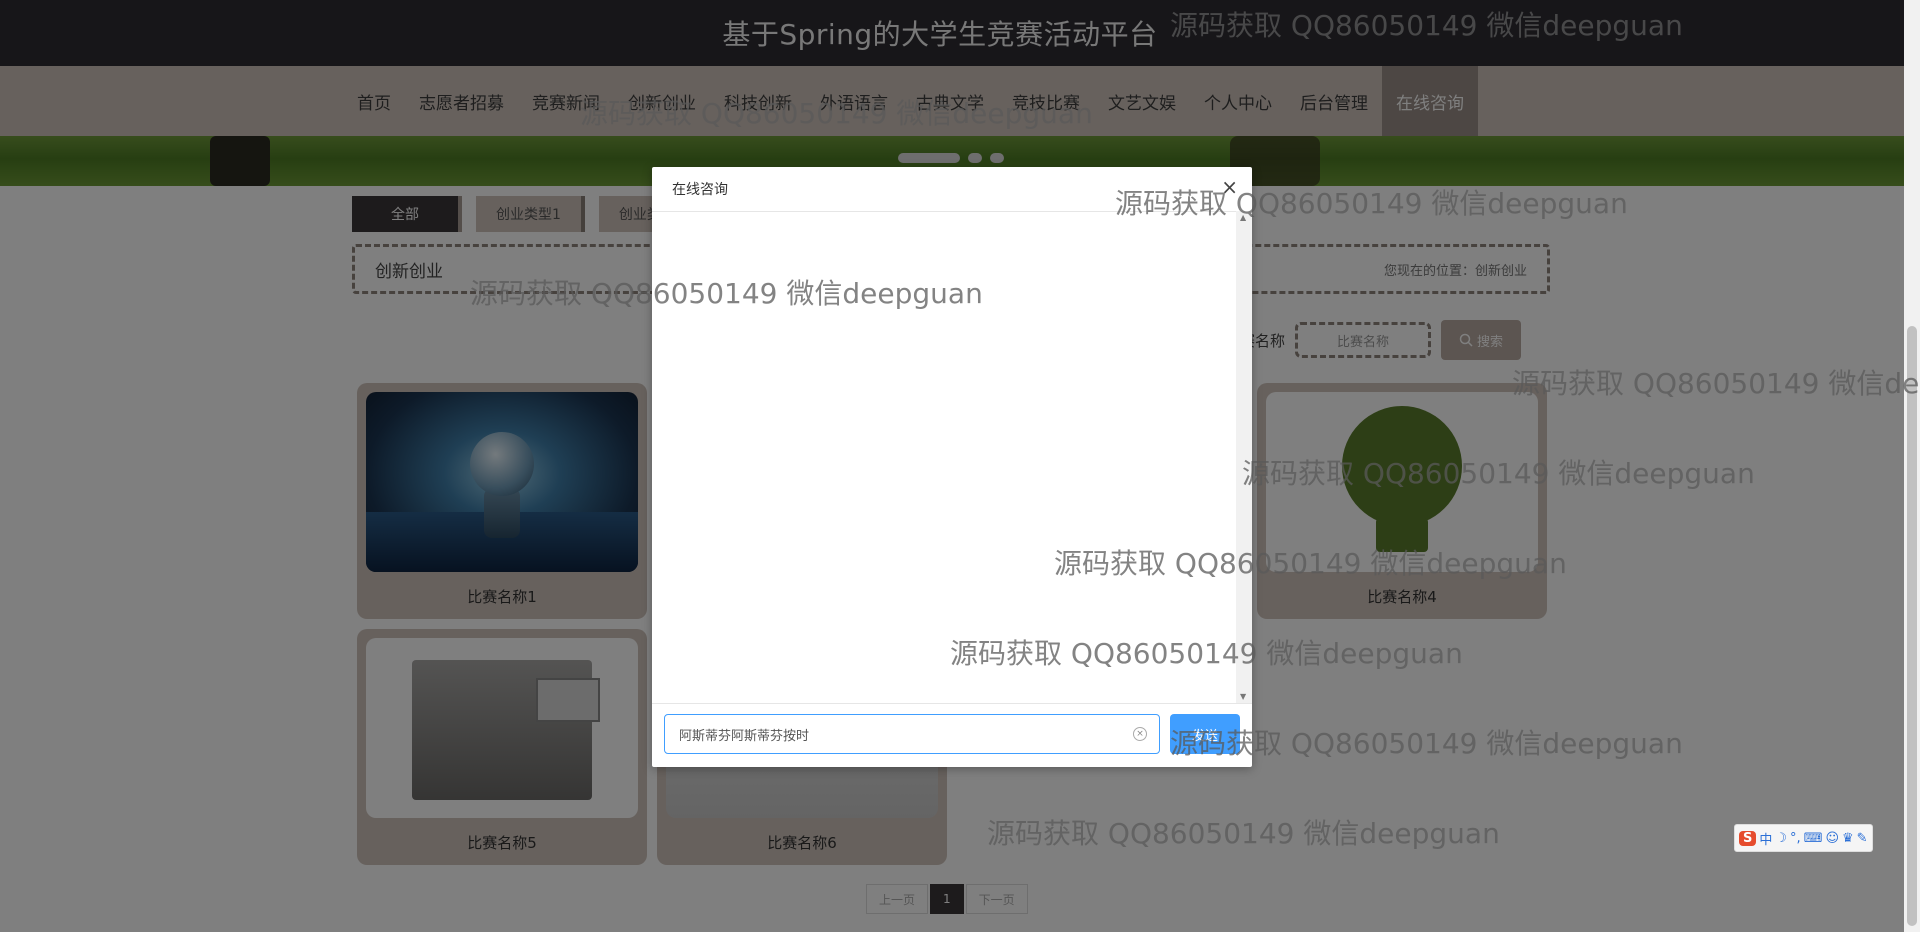  I want to click on ime-mode-label: 中, so click(1765, 838).